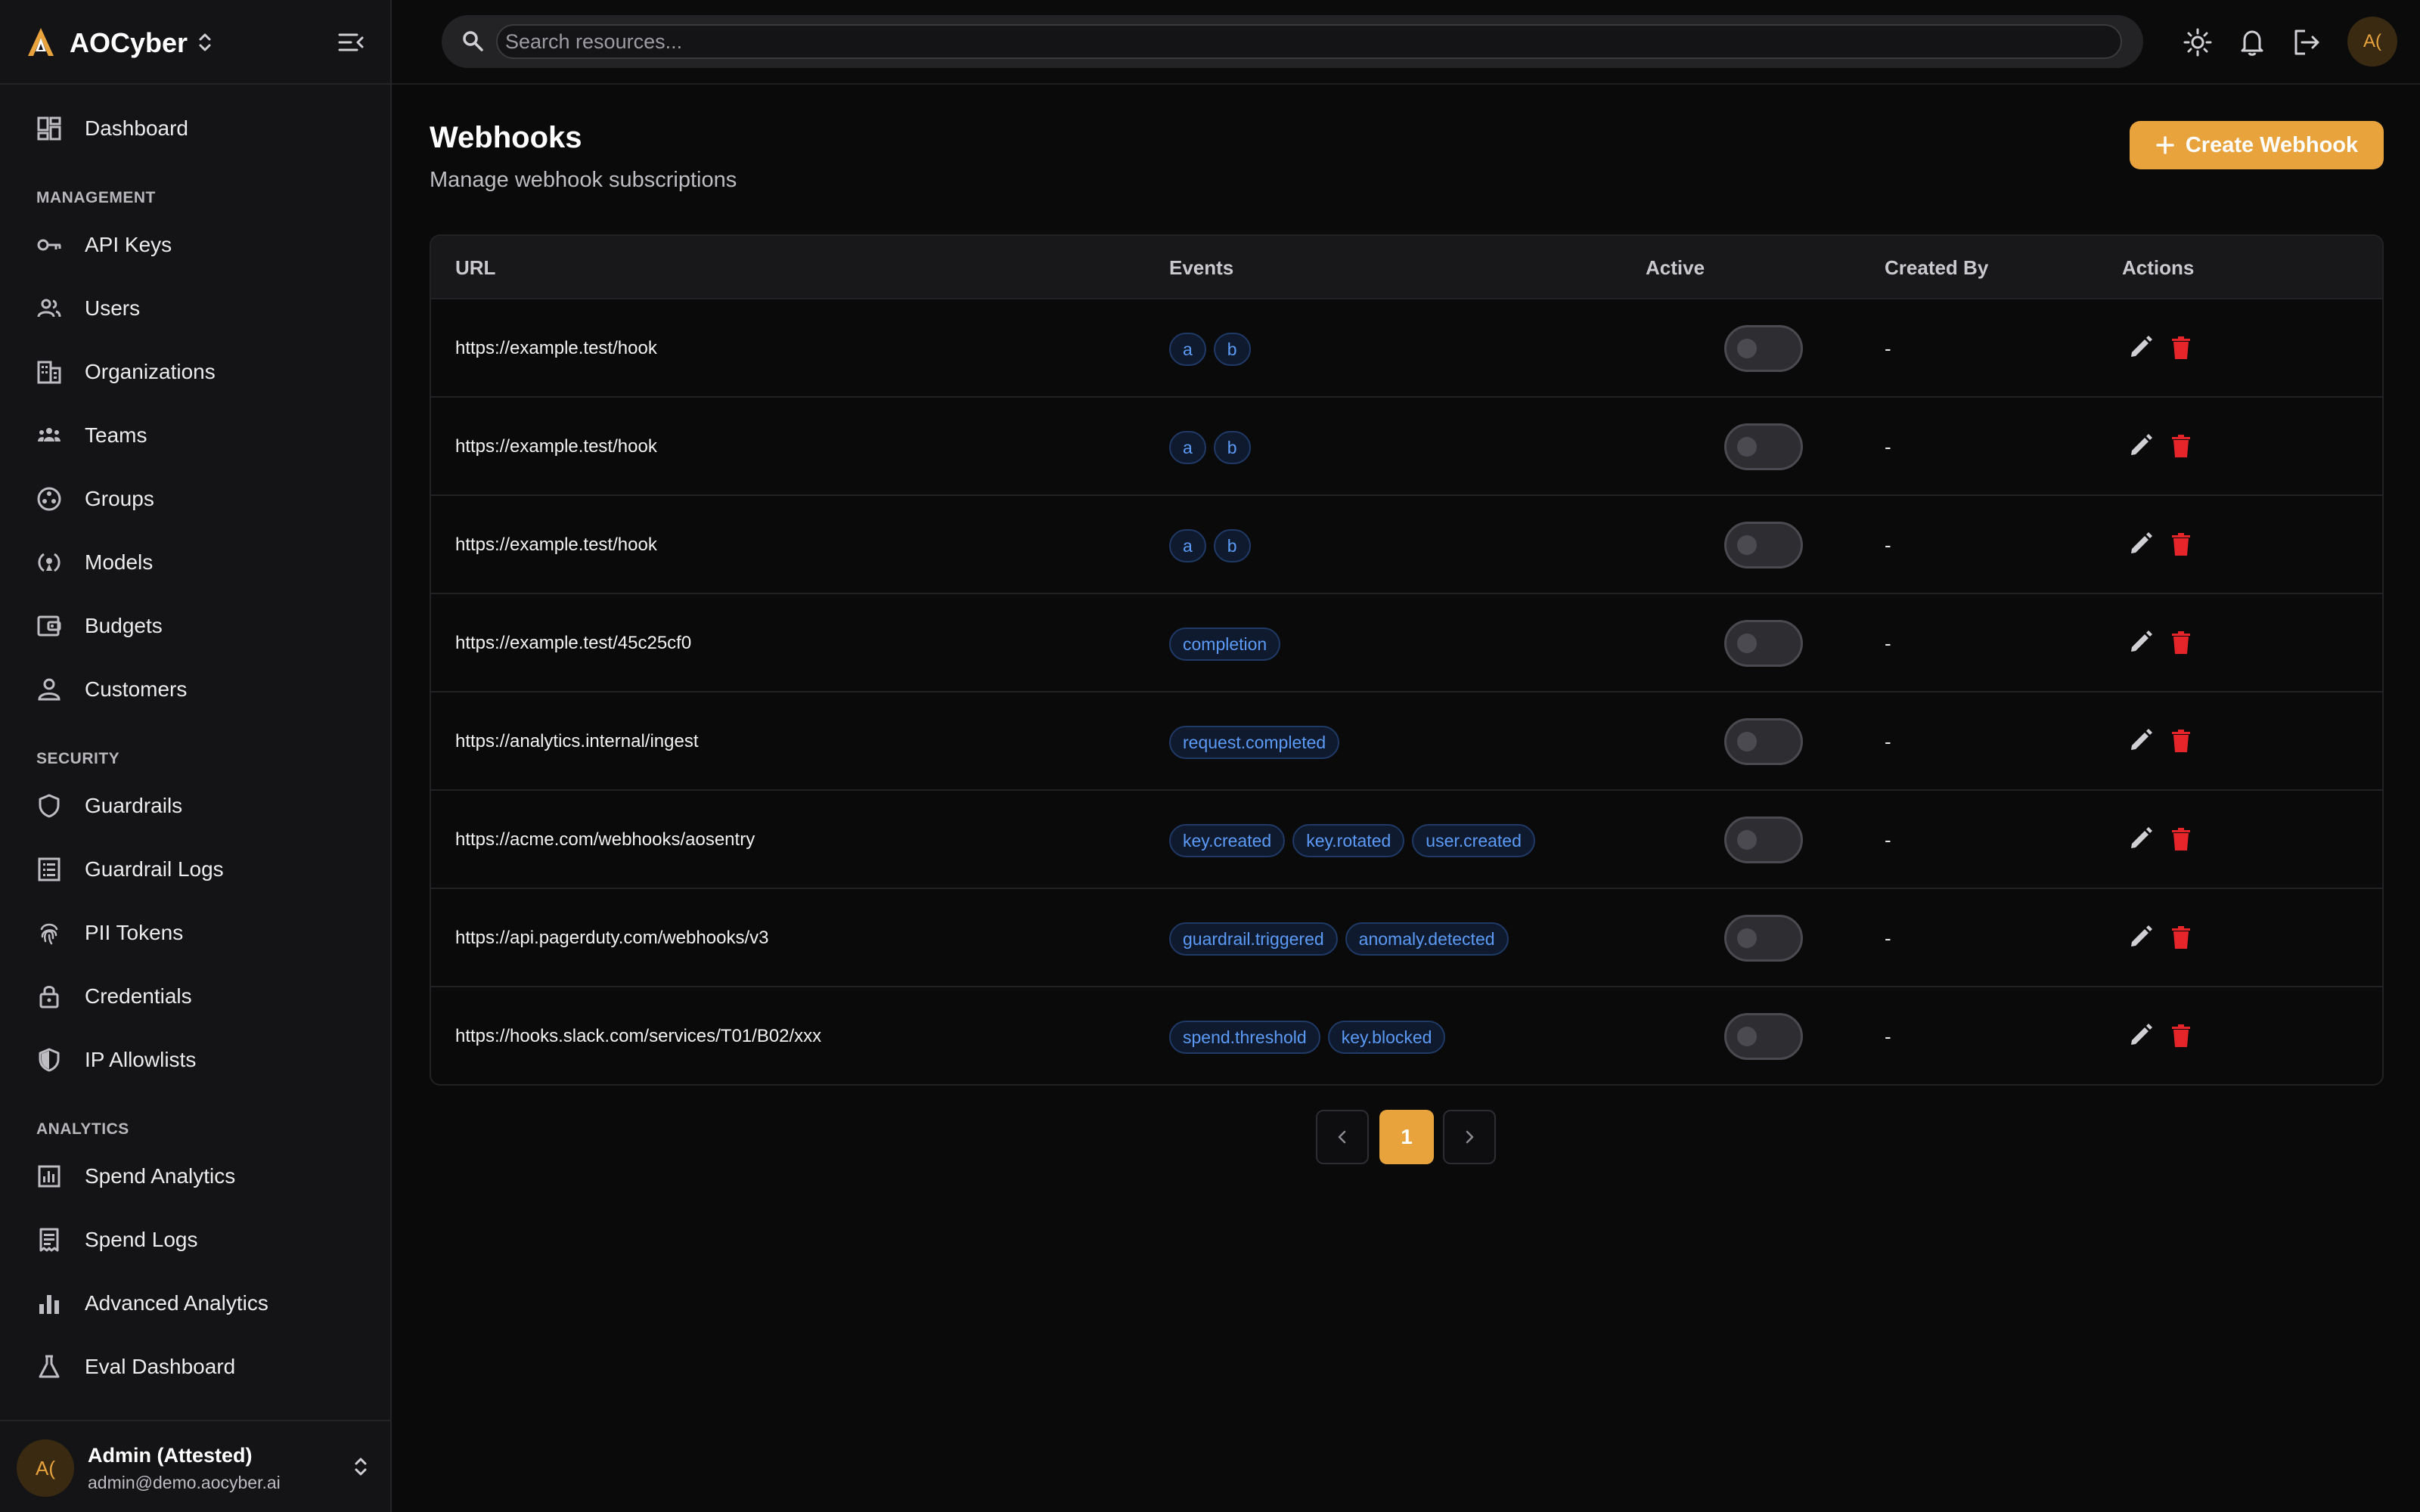 This screenshot has width=2420, height=1512. I want to click on event-badge: completion, so click(1225, 644).